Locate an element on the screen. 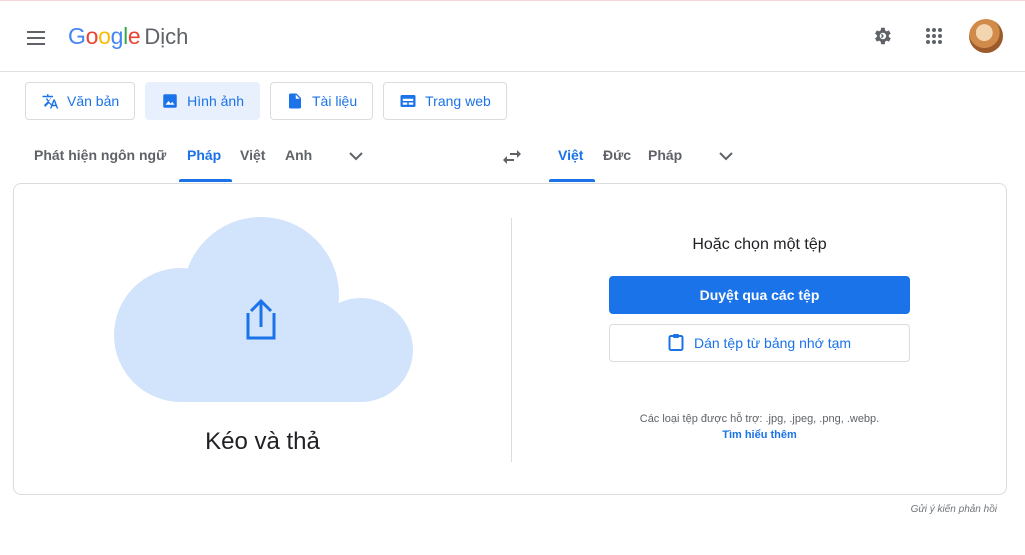 This screenshot has width=1025, height=555. product-name: Dịch is located at coordinates (166, 36).